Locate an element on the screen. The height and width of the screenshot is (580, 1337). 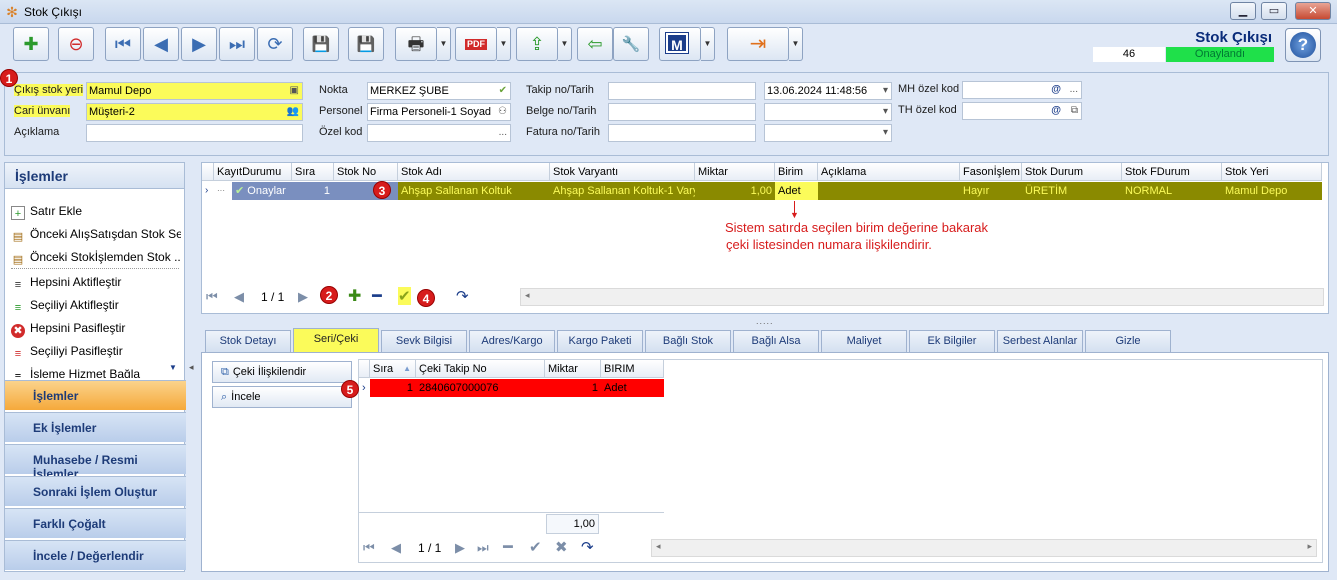
close-button: ✕ is located at coordinates (1313, 11).